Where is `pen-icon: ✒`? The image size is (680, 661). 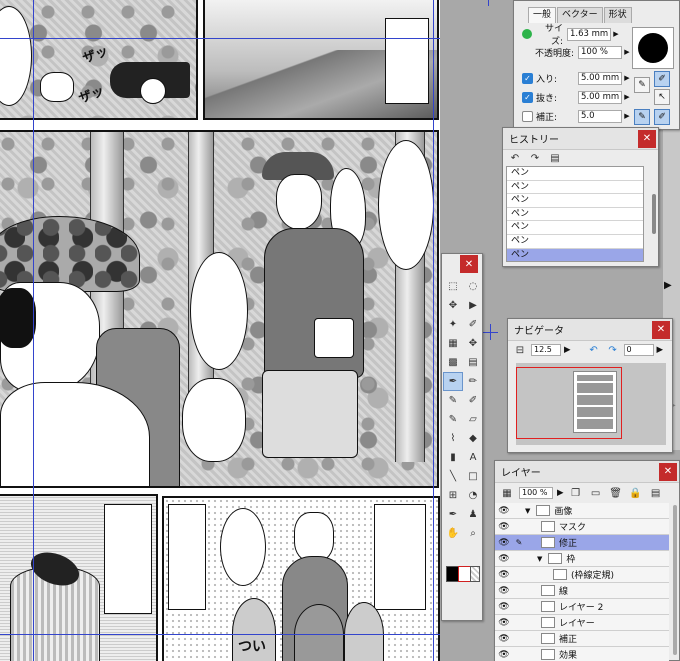 pen-icon: ✒ is located at coordinates (453, 381).